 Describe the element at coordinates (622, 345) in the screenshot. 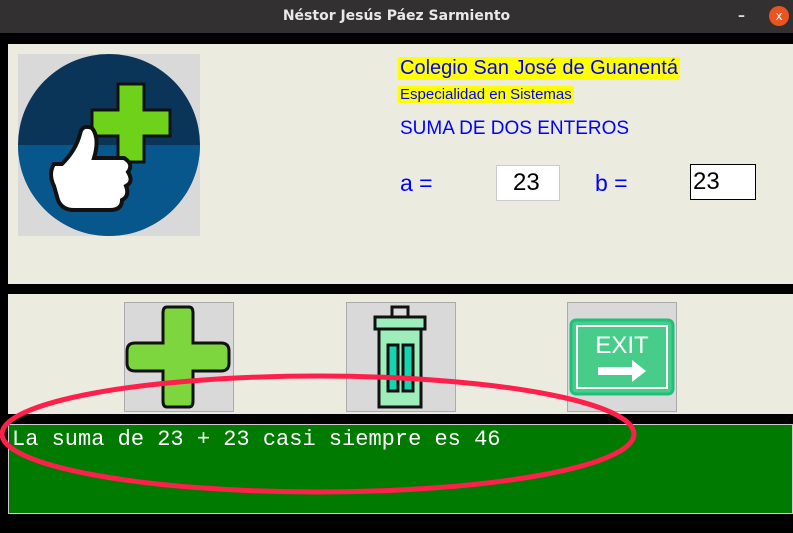

I see `exit-sign-text: EXIT` at that location.